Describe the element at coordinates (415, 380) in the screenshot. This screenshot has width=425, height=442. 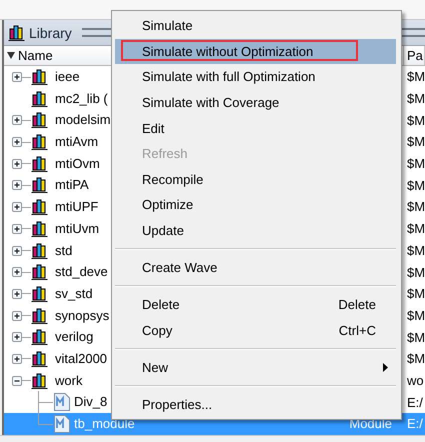
I see `path-cell-text: wo` at that location.